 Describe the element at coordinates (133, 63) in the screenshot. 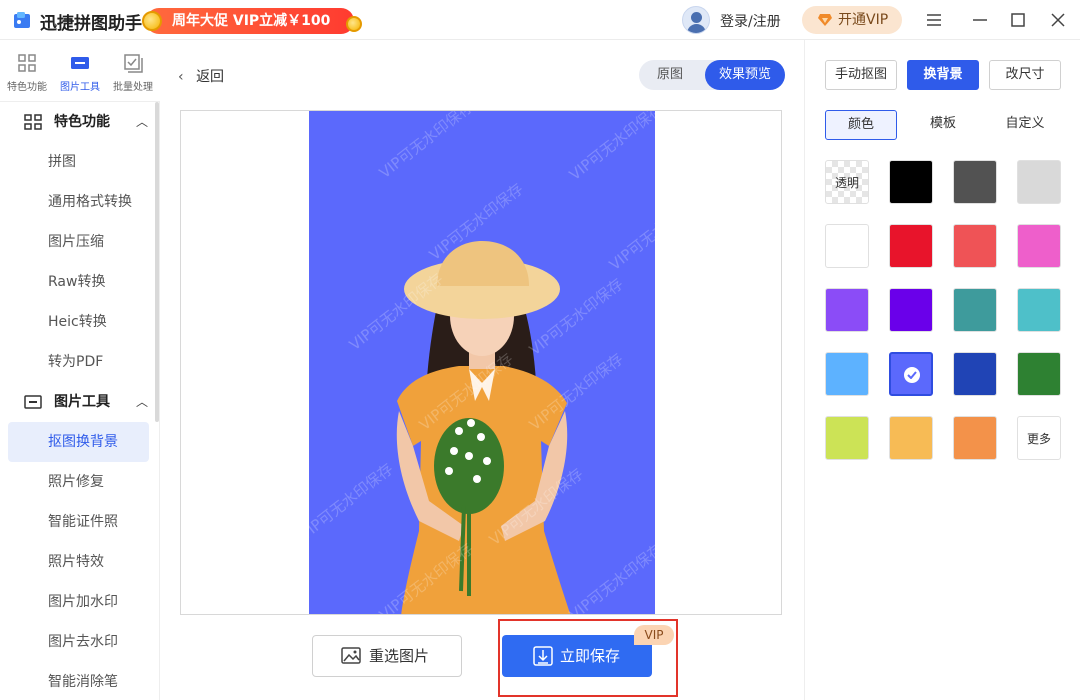

I see `batch-icon` at that location.